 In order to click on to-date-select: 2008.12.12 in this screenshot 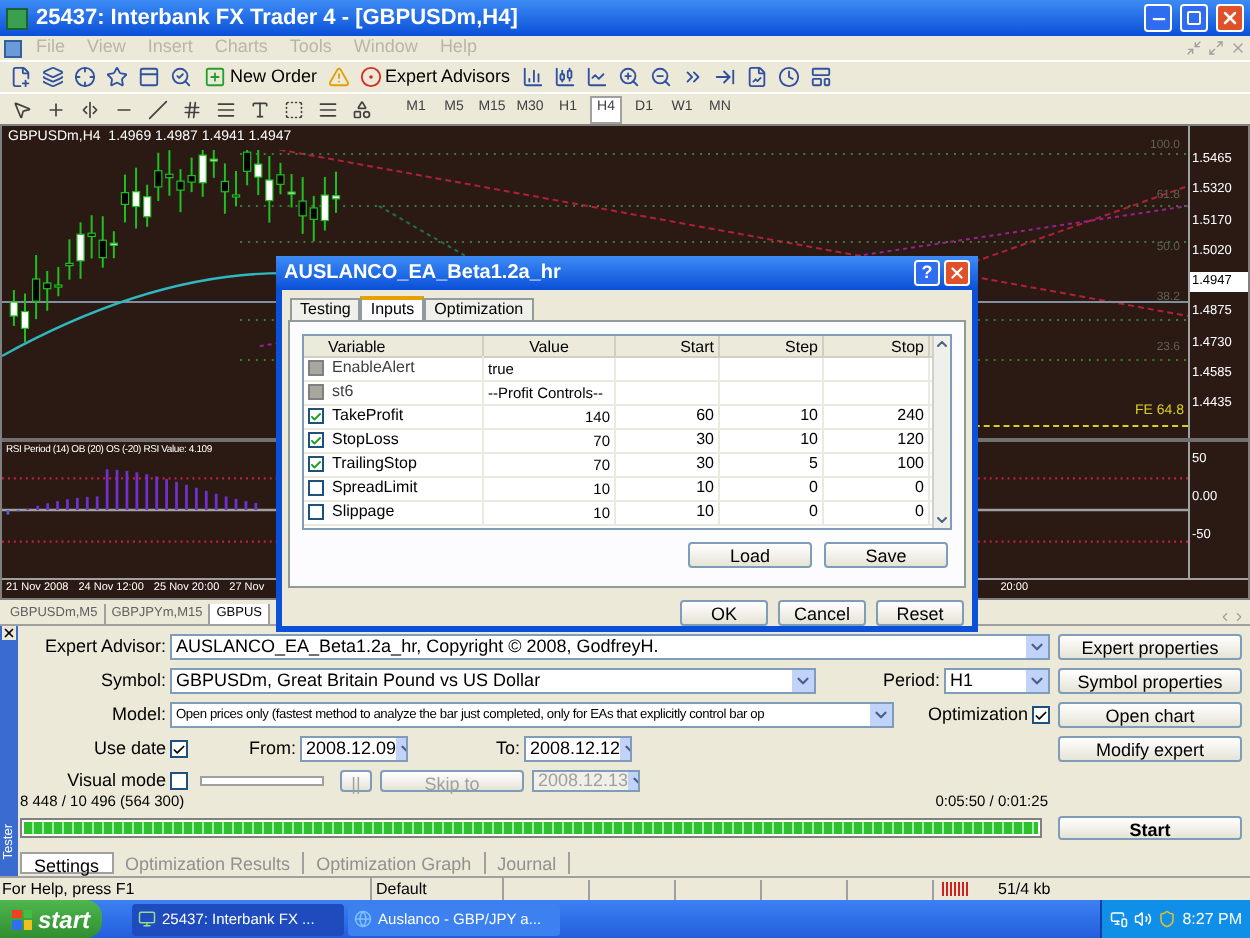, I will do `click(578, 749)`.